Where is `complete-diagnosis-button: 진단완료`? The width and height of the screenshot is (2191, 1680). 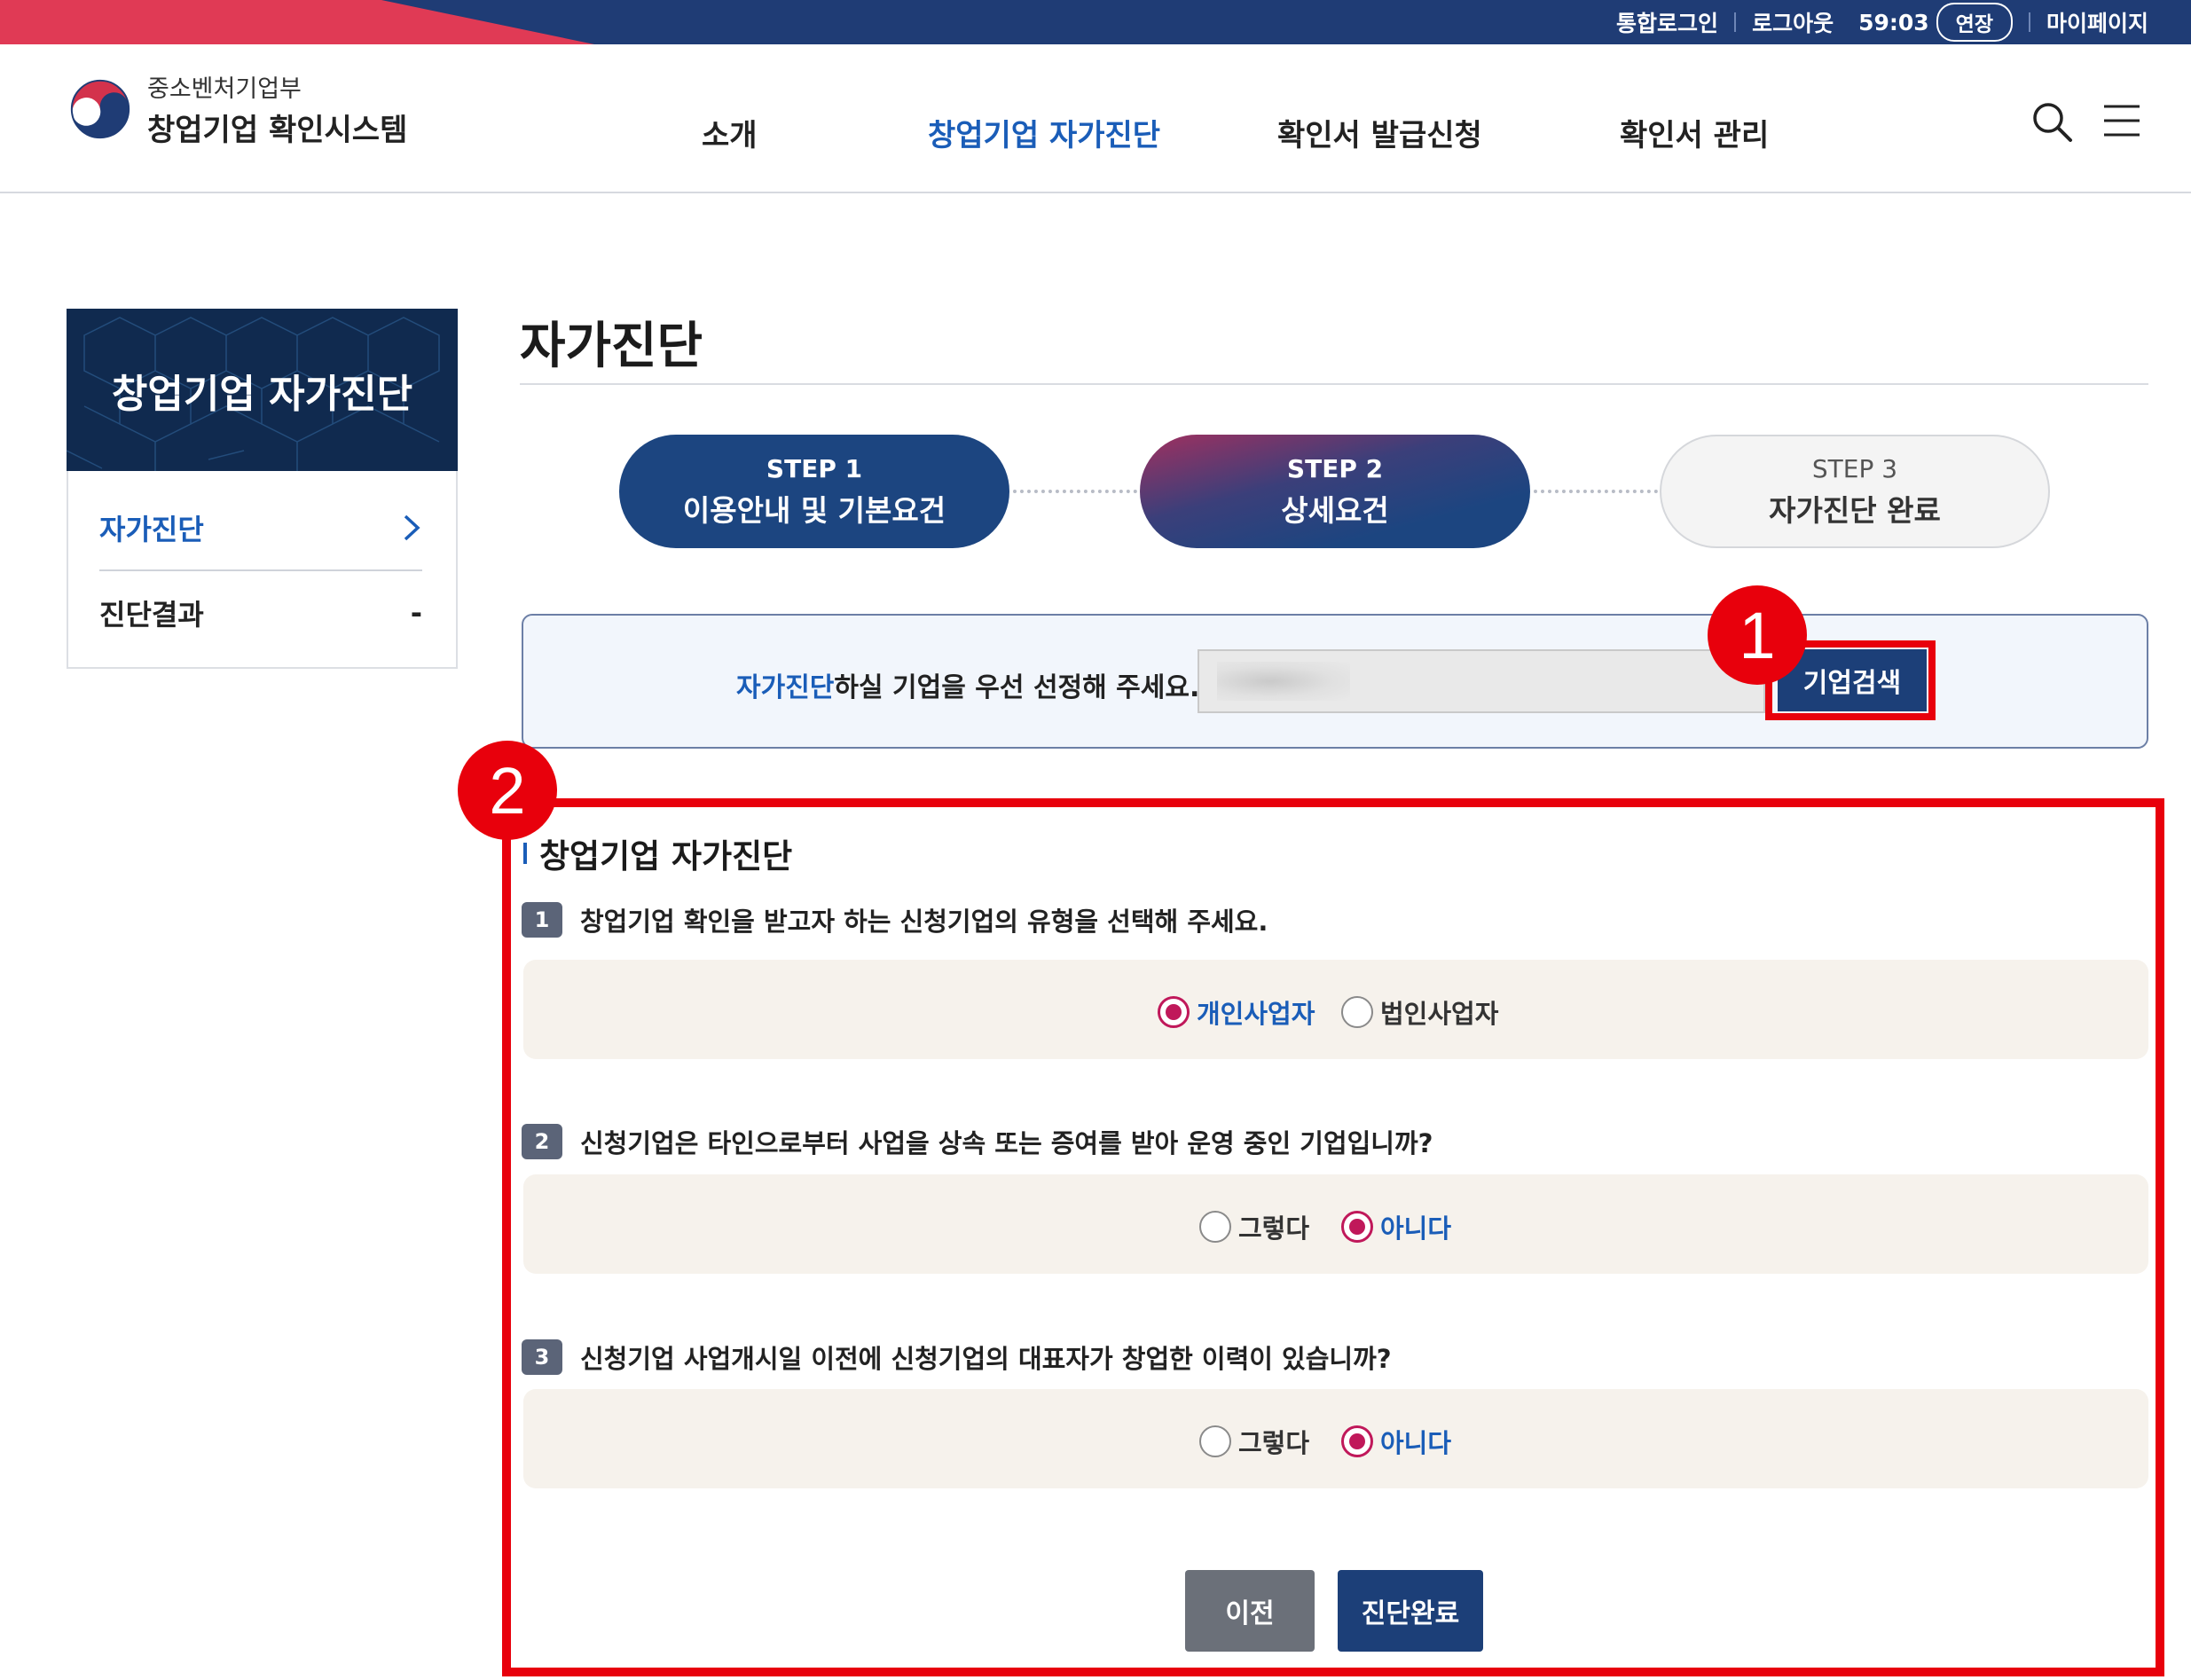 complete-diagnosis-button: 진단완료 is located at coordinates (1411, 1611).